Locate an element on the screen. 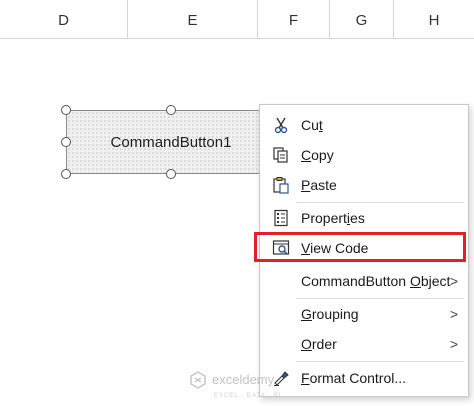  menu-item-paste: Paste is located at coordinates (364, 185).